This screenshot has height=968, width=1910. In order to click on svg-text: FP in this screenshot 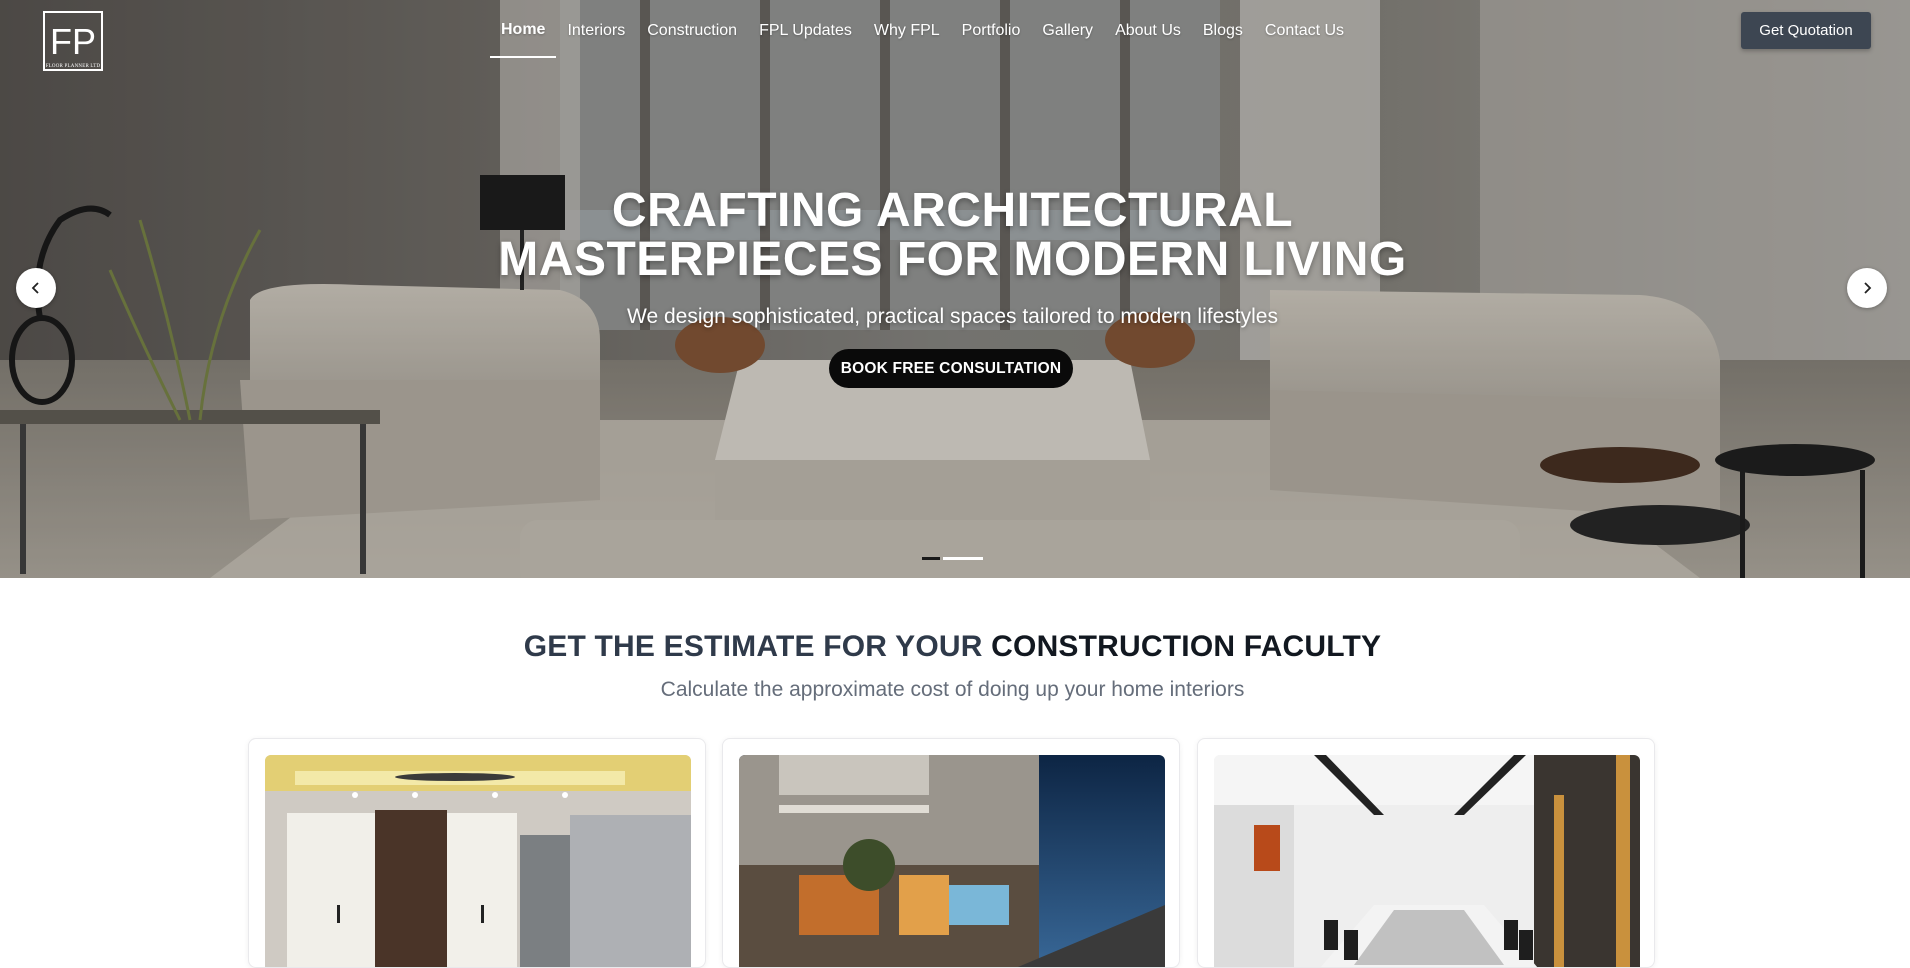, I will do `click(73, 41)`.